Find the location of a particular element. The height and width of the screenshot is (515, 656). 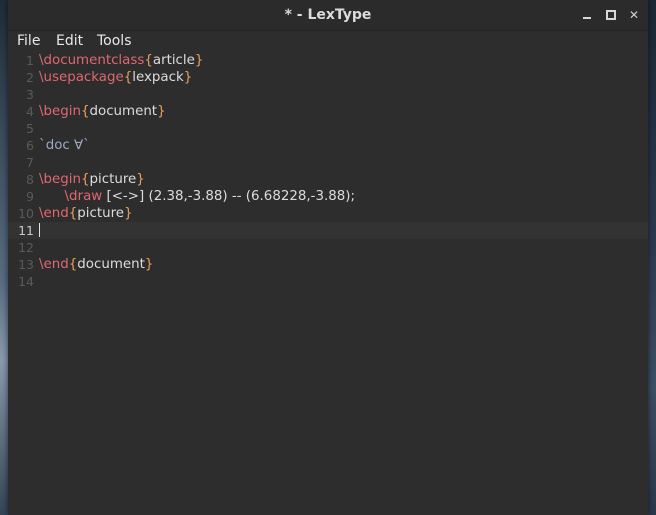

editor-line: 7 is located at coordinates (328, 162).